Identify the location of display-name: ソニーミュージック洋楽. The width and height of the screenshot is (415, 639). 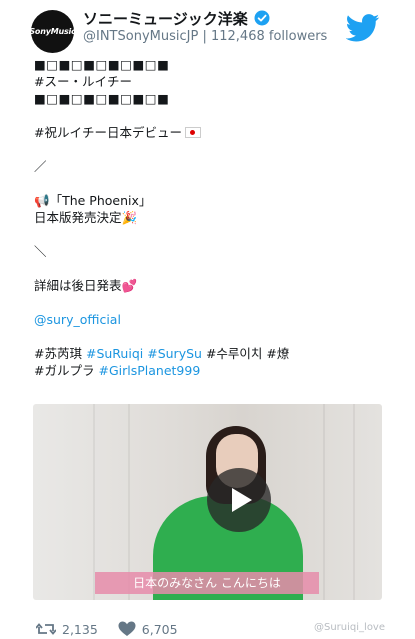
(165, 18).